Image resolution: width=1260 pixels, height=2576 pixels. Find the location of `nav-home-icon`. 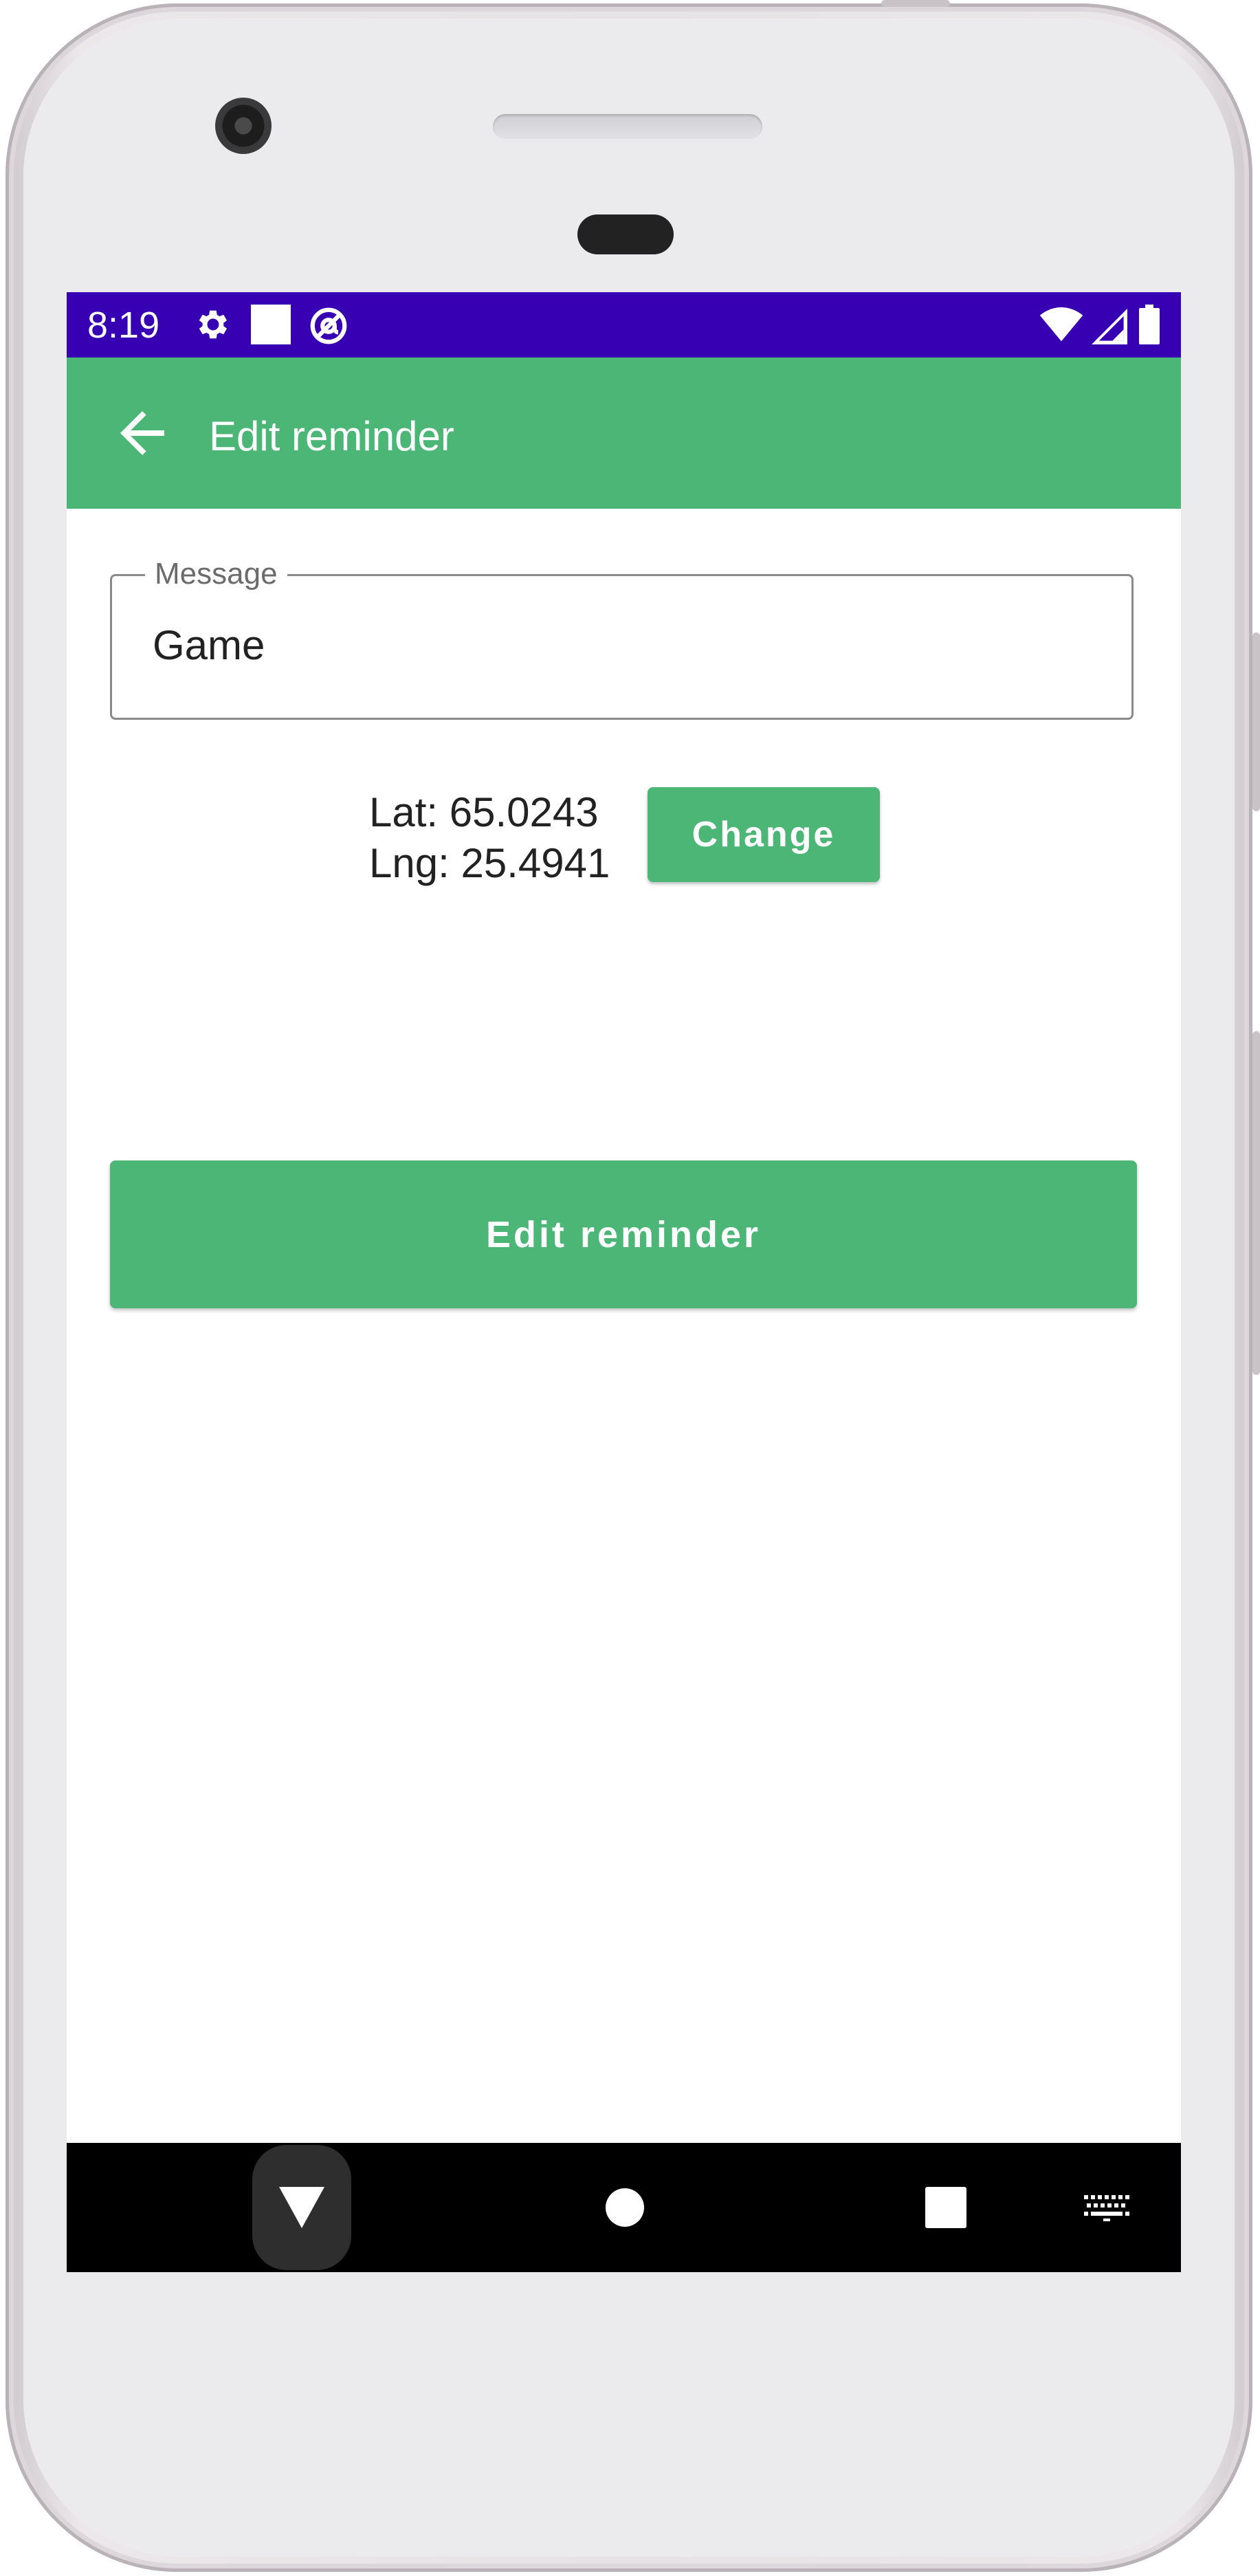

nav-home-icon is located at coordinates (625, 2207).